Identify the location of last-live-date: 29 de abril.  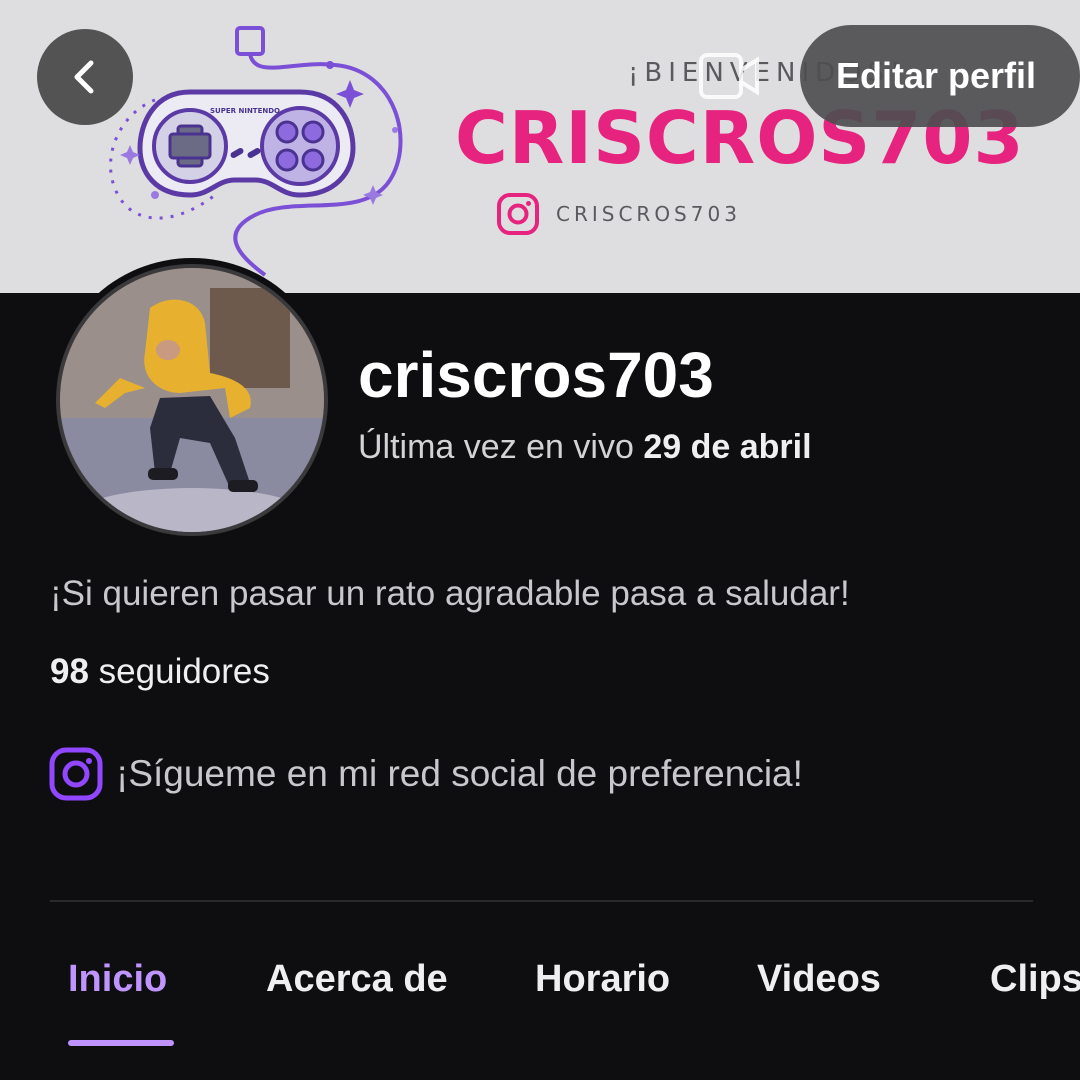
(727, 447).